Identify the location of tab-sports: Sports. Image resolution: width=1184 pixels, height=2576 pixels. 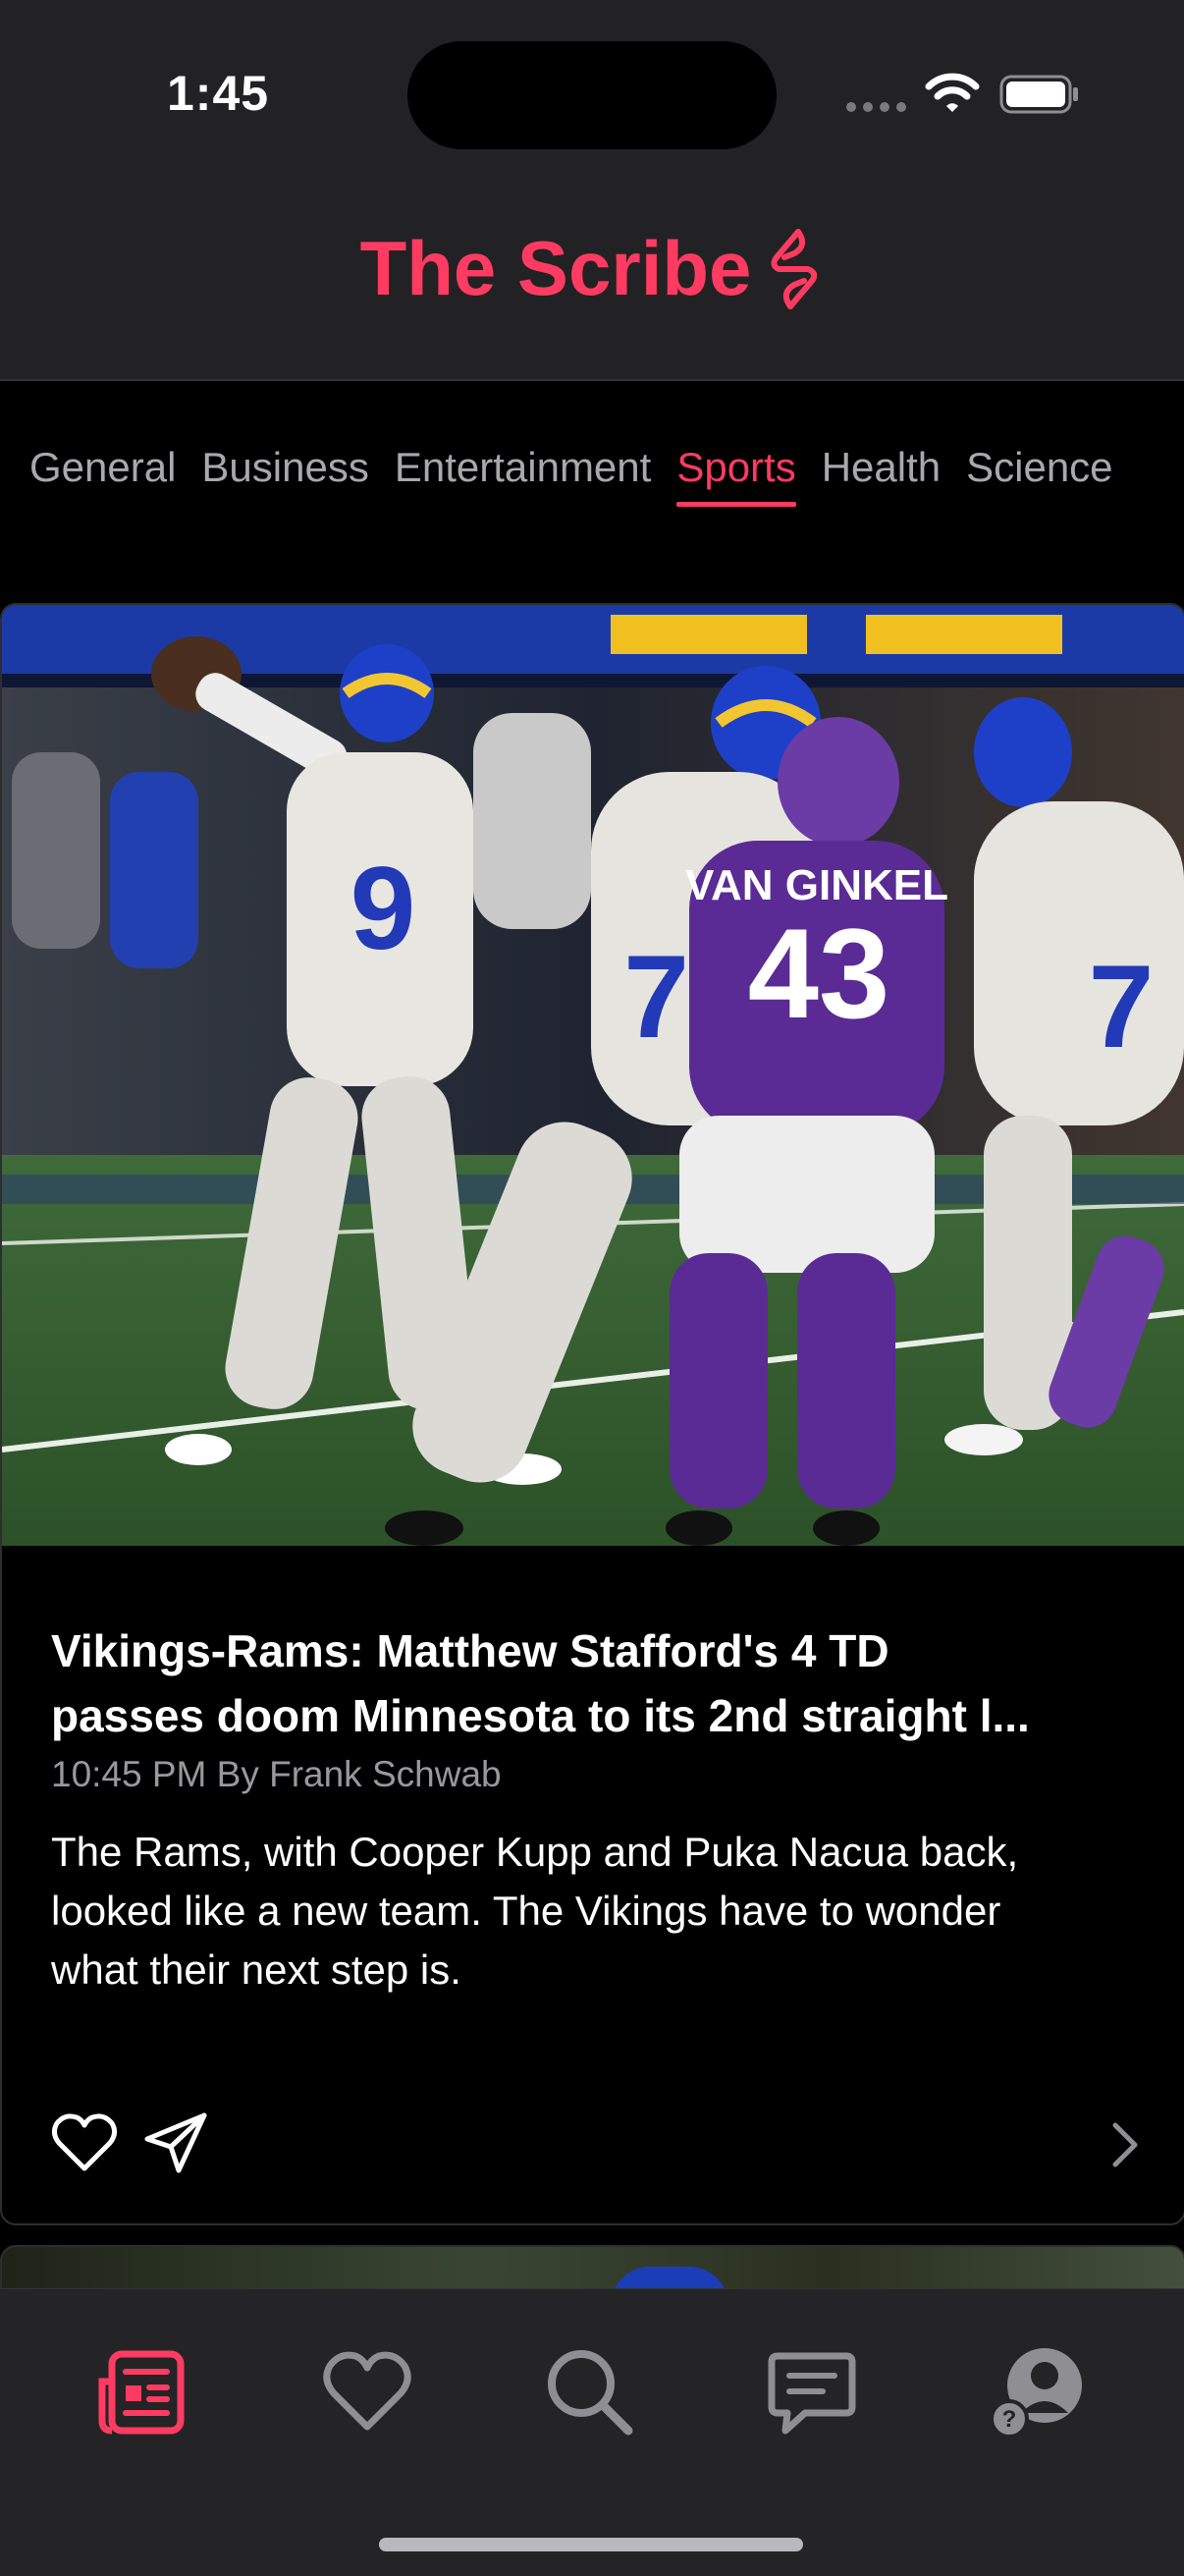
(736, 475).